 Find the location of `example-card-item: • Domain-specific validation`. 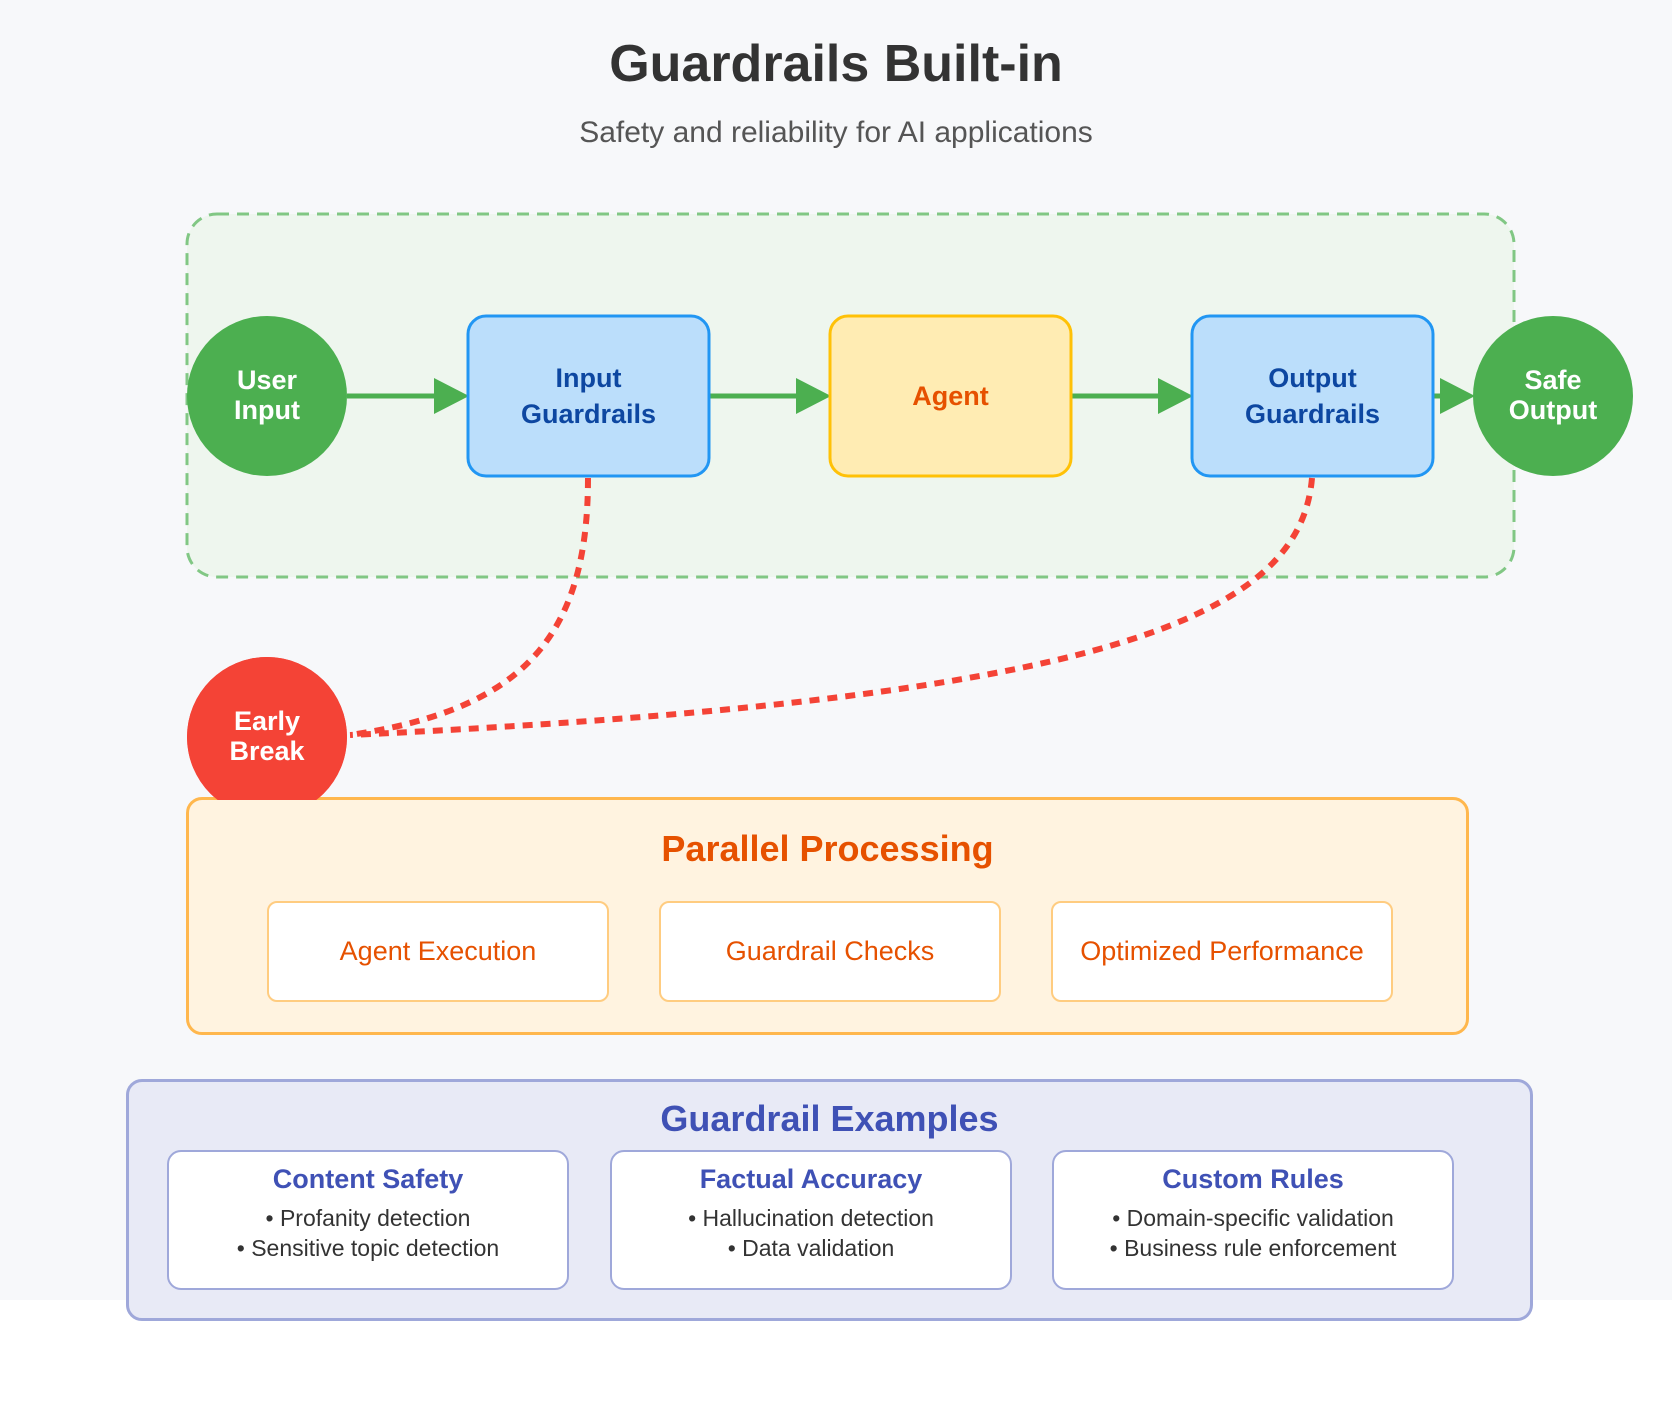

example-card-item: • Domain-specific validation is located at coordinates (1253, 1218).